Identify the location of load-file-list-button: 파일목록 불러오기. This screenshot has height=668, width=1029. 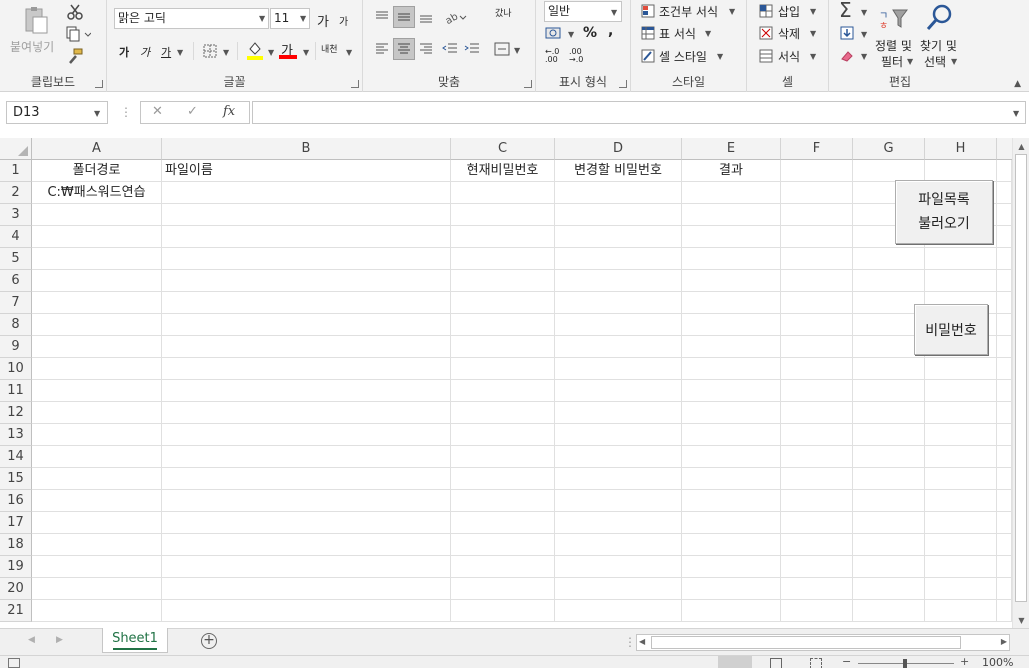
(944, 212).